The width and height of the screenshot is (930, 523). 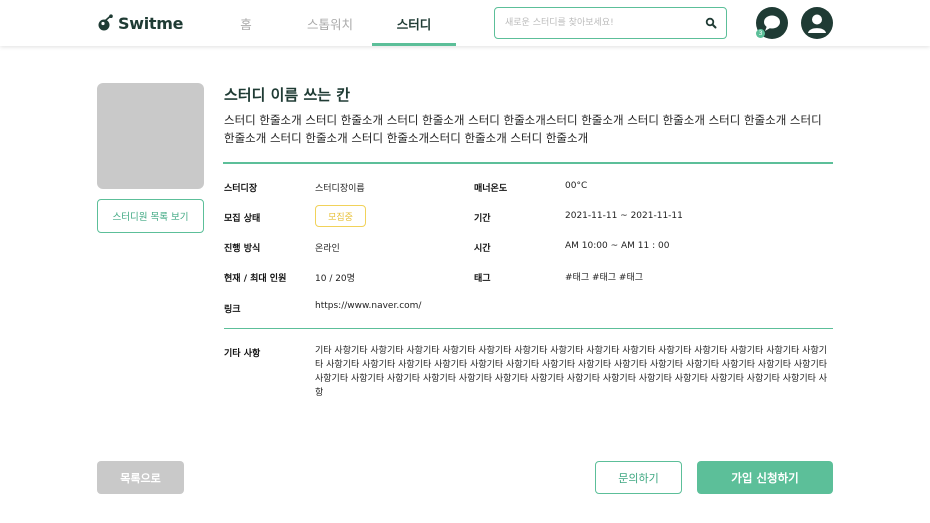 I want to click on tab-home: 홈, so click(x=246, y=23).